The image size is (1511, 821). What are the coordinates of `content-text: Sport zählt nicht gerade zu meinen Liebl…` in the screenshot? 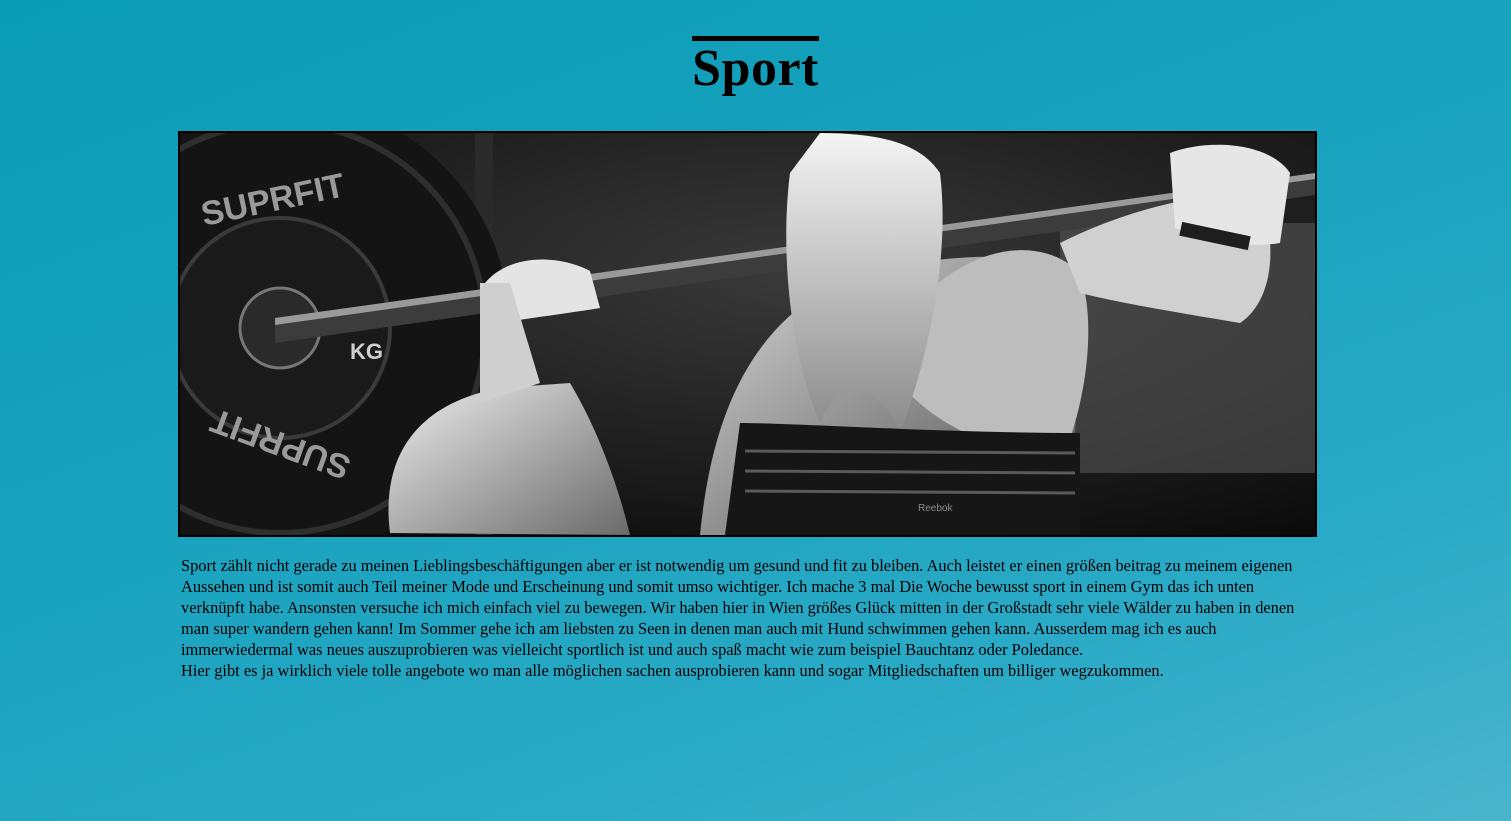 It's located at (746, 618).